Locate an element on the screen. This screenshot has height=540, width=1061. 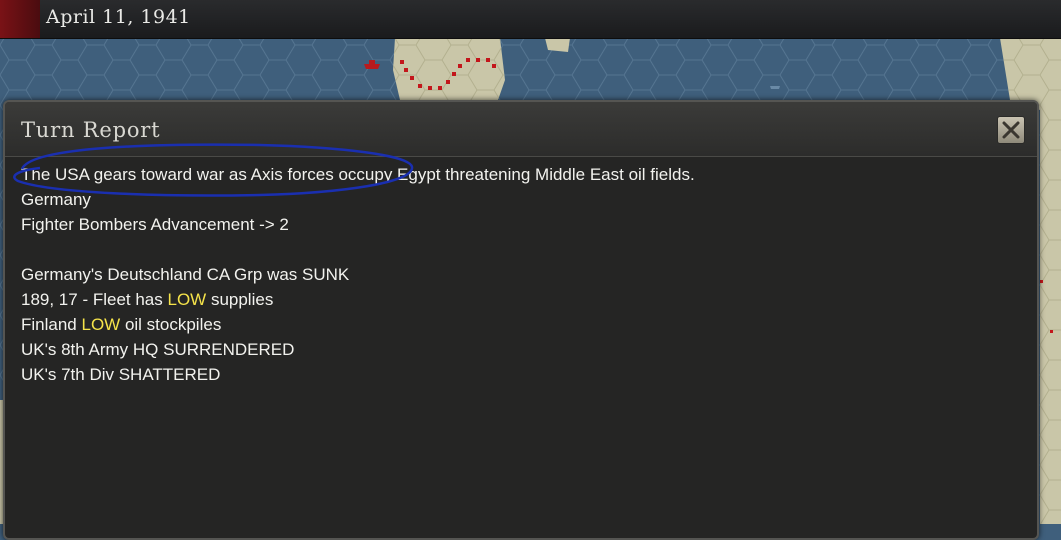
turn-report-title: Turn Report is located at coordinates (91, 130).